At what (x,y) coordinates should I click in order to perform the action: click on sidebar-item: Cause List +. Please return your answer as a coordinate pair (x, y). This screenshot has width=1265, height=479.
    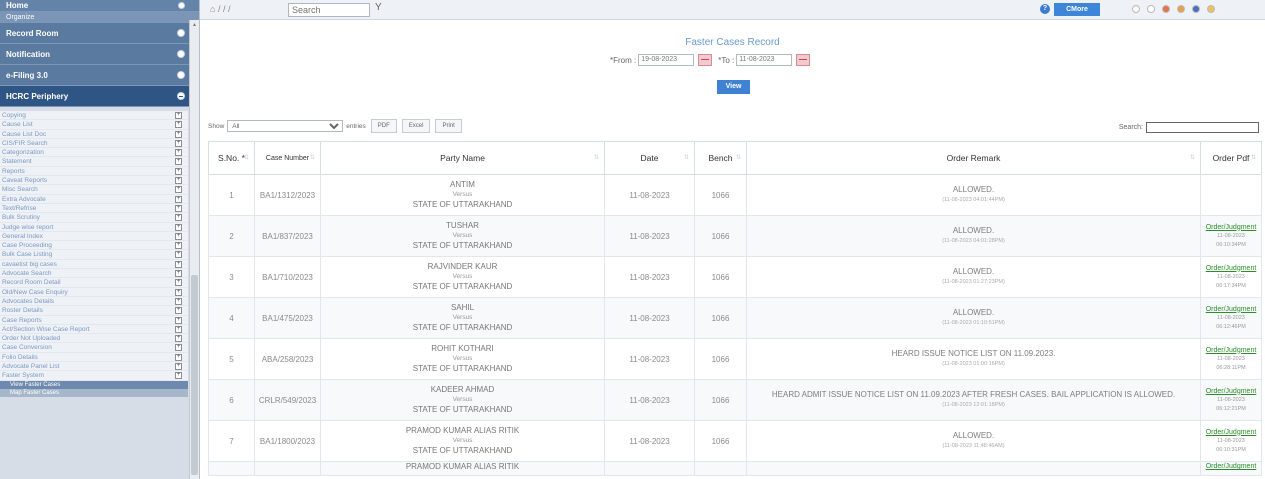
    Looking at the image, I should click on (94, 125).